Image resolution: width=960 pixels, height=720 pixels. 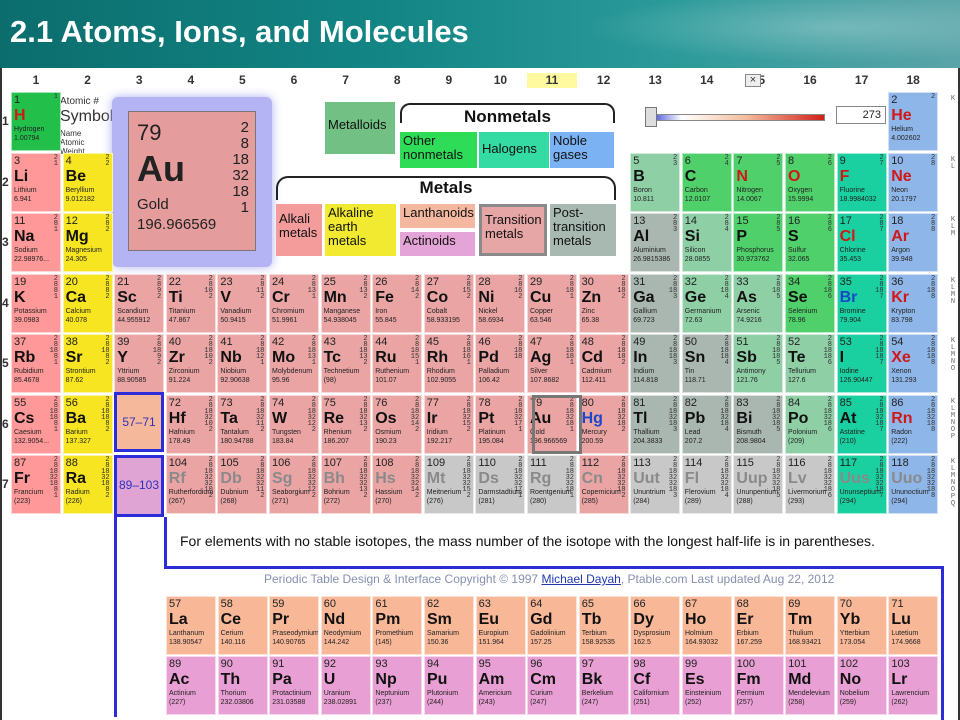 I want to click on element-ti: 22 Ti Titanium 47.867 2 8 10 2, so click(x=190, y=303).